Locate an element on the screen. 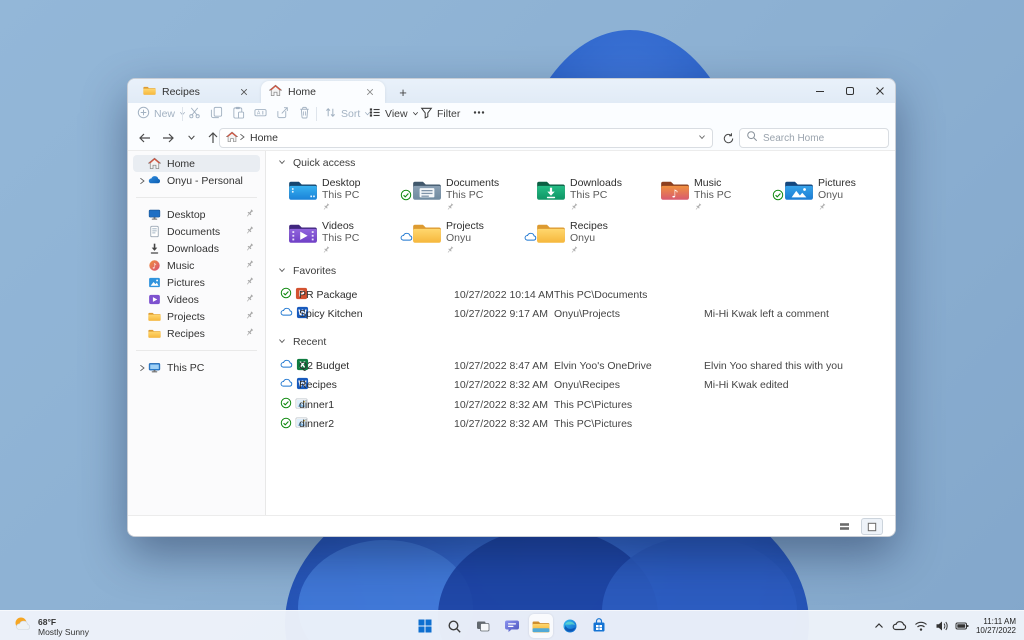 The image size is (1024, 640). search-box is located at coordinates (814, 138).